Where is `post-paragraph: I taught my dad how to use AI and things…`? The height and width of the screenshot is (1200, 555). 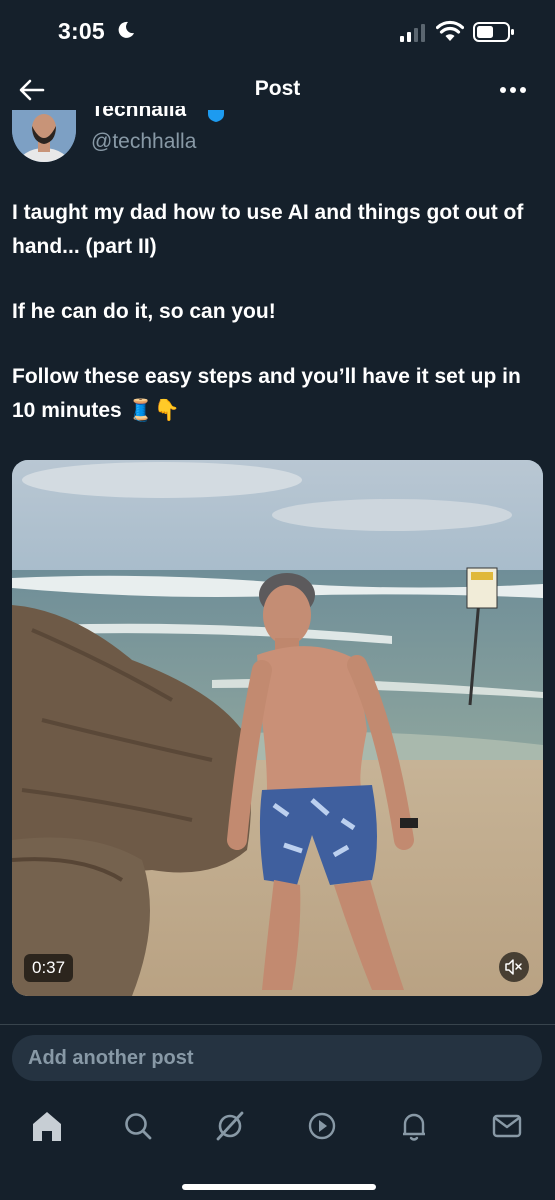 post-paragraph: I taught my dad how to use AI and things… is located at coordinates (268, 229).